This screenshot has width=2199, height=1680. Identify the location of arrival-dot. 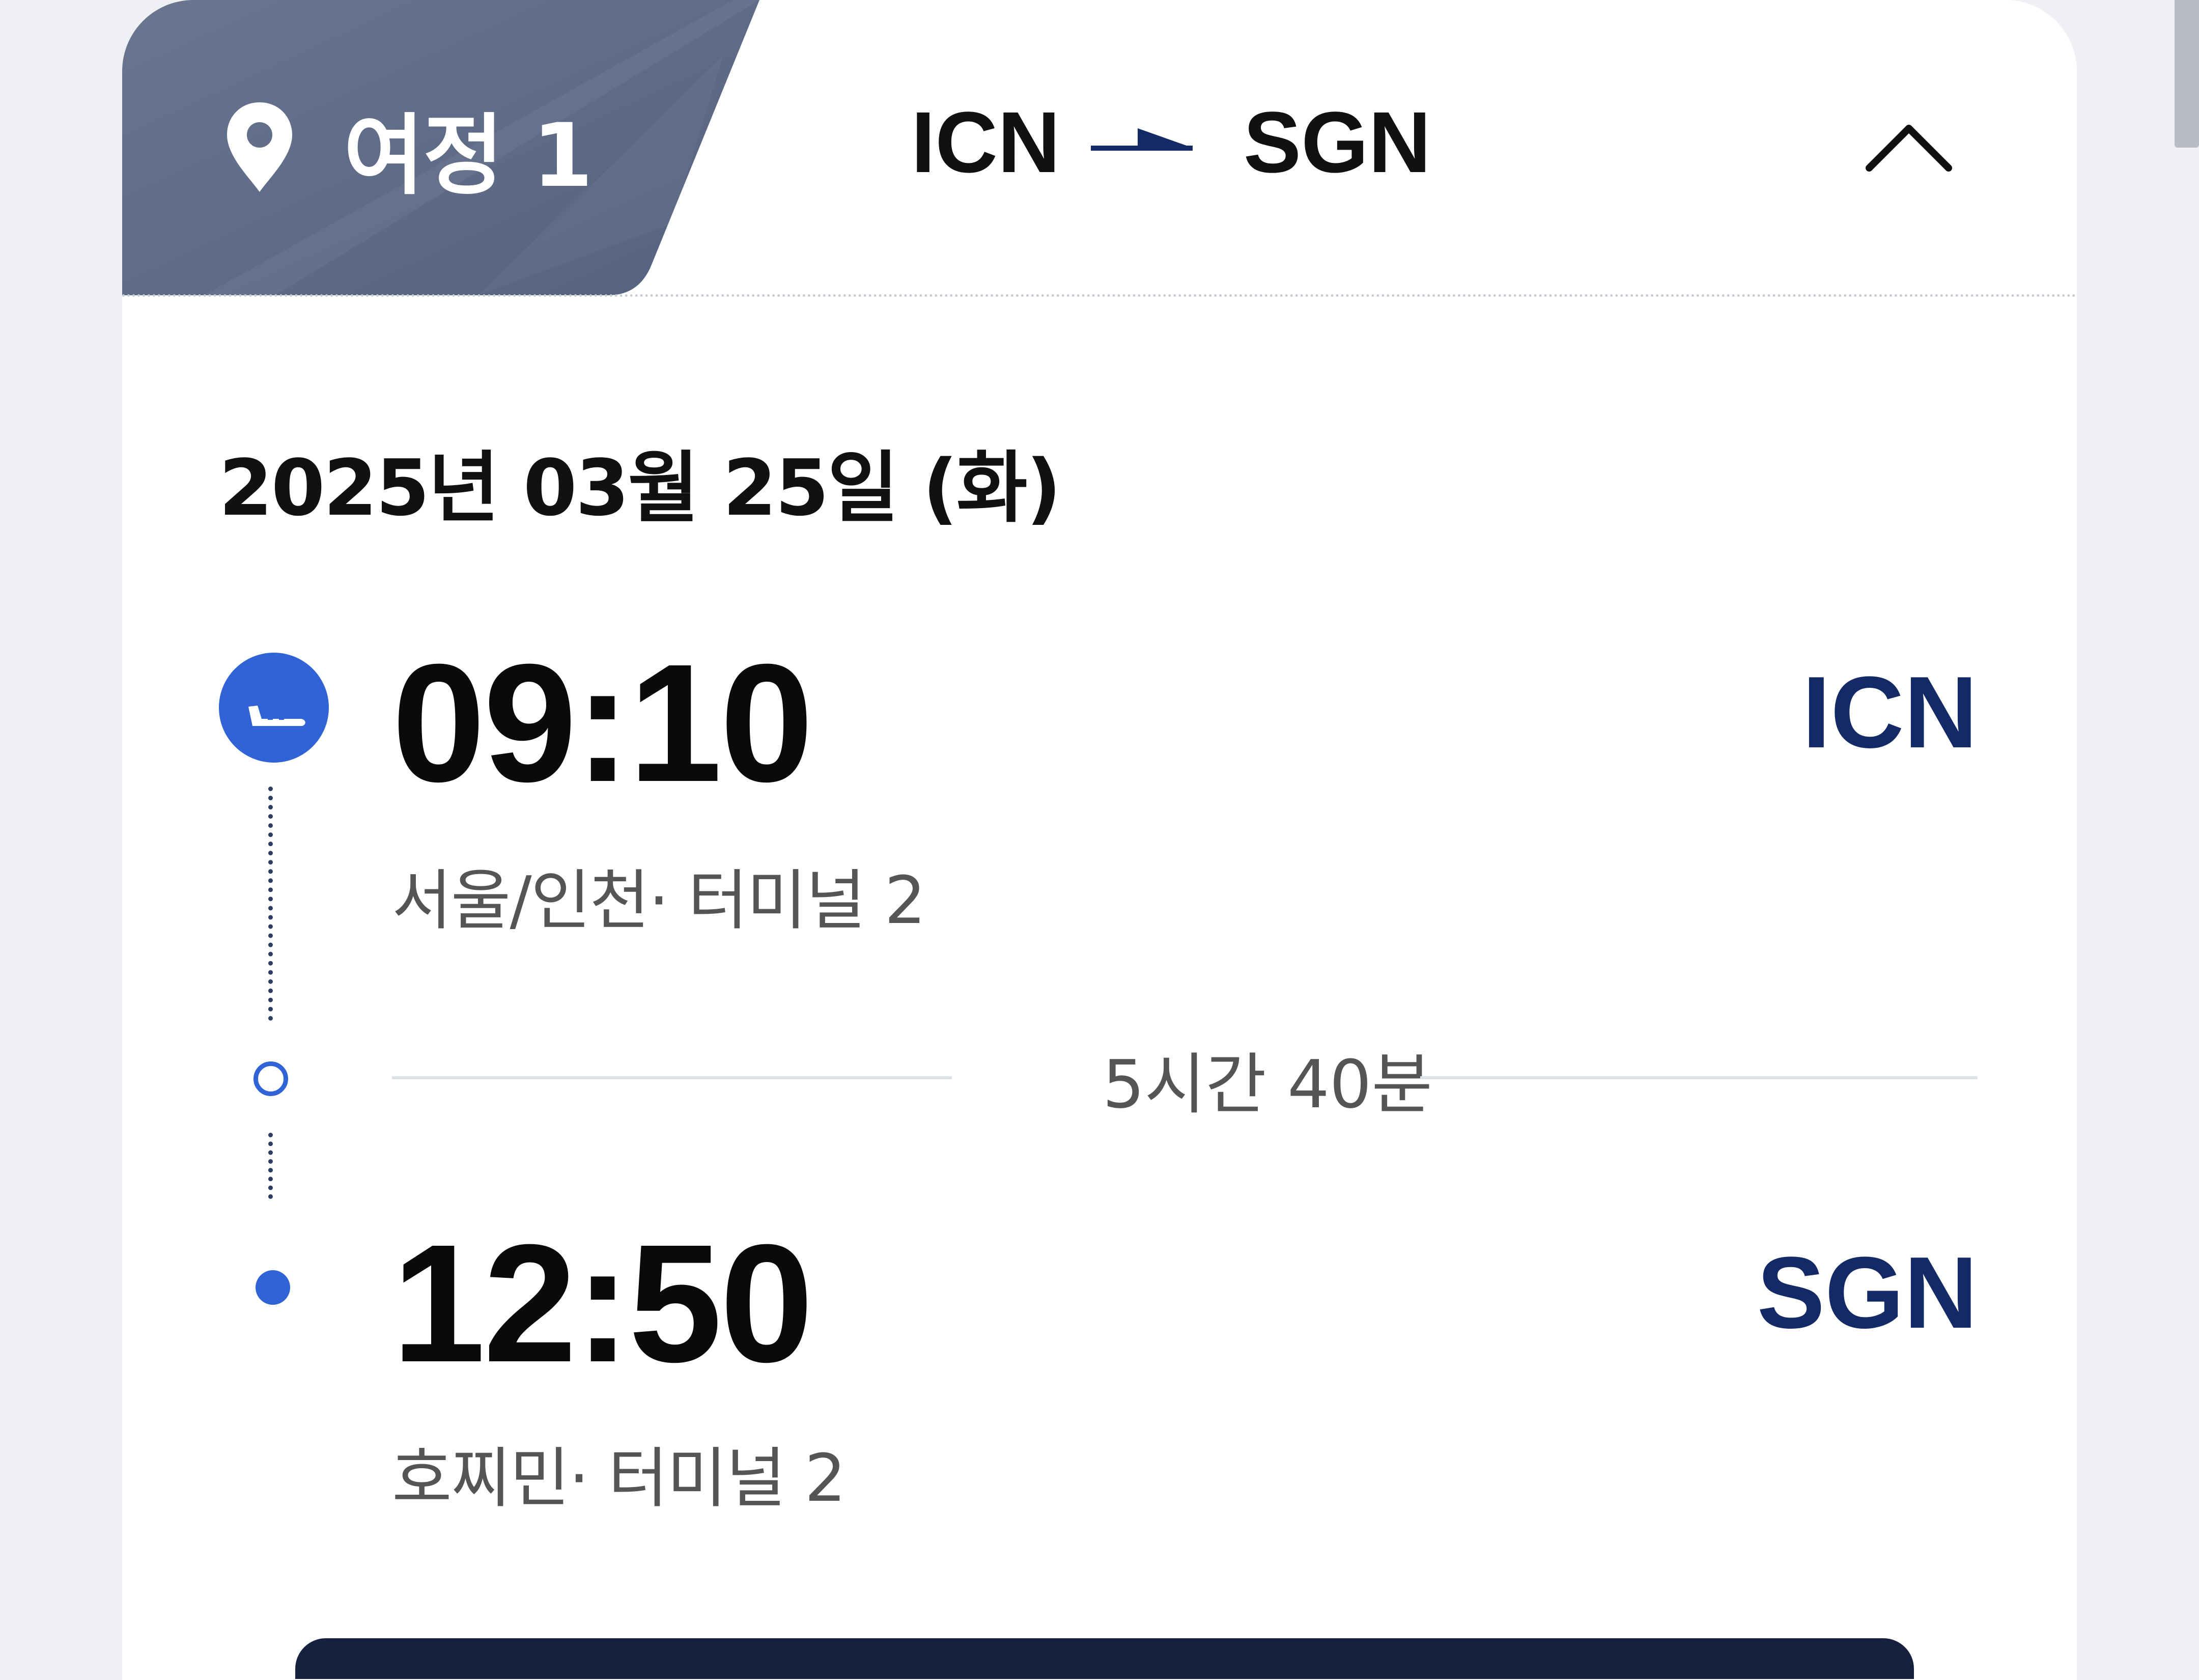
(273, 1287).